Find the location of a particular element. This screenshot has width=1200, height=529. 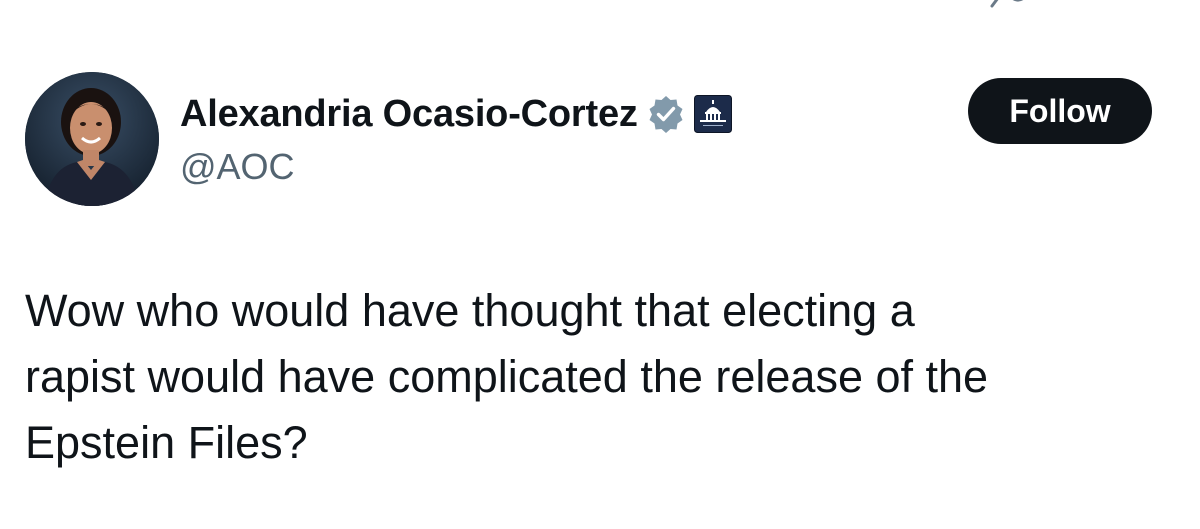

follow-button: Follow is located at coordinates (1060, 111).